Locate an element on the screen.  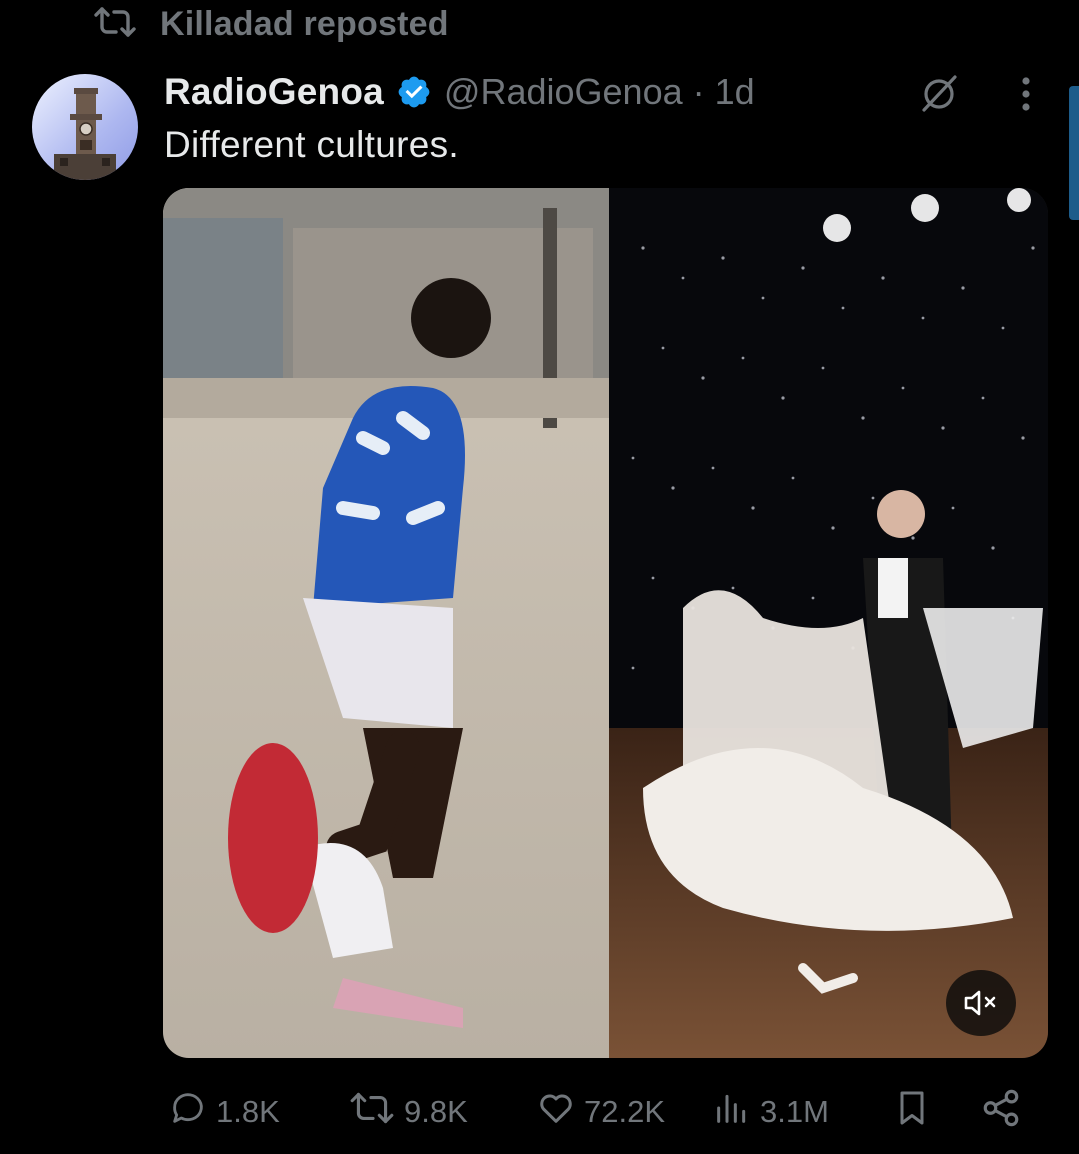
avatar is located at coordinates (85, 127).